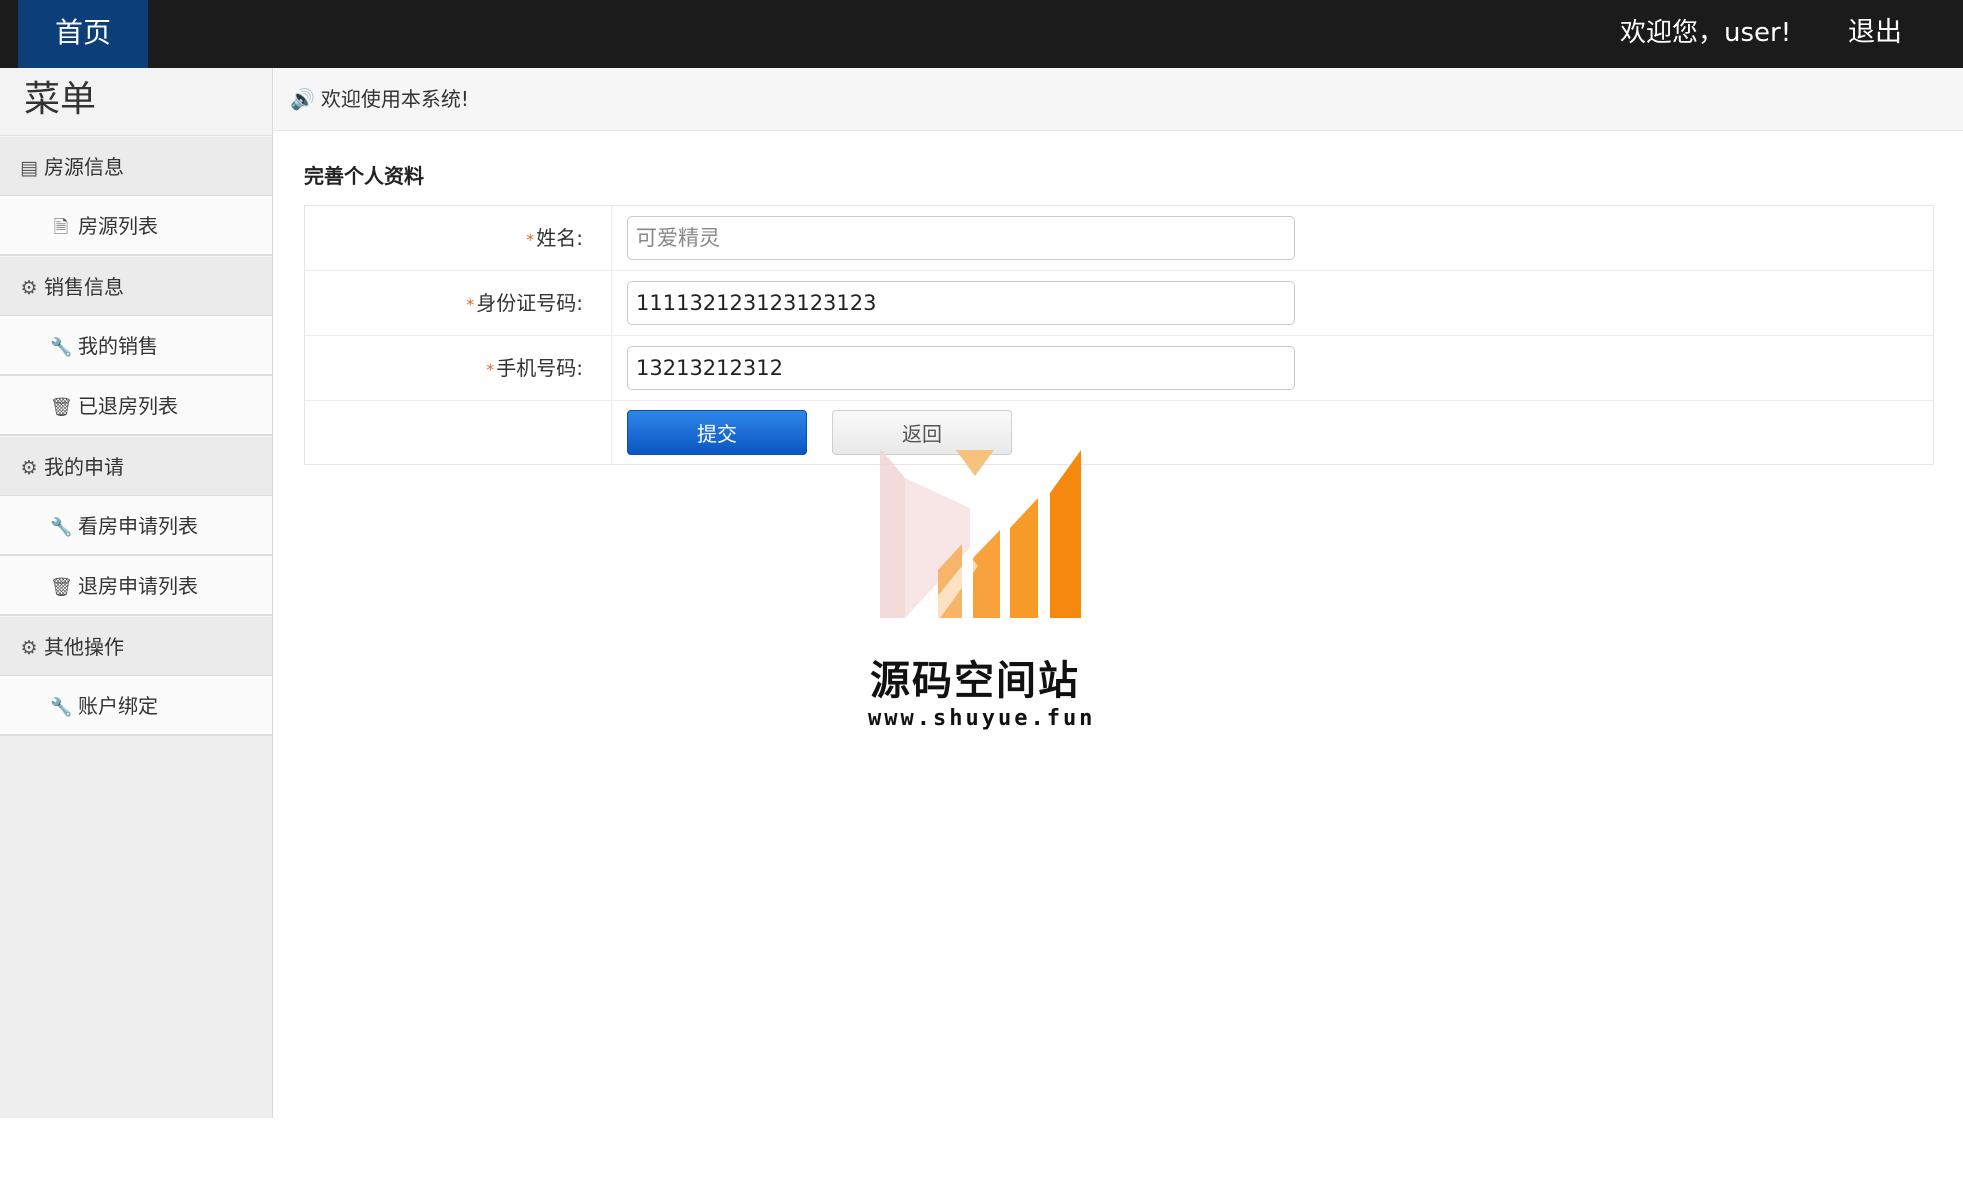 The height and width of the screenshot is (1183, 1963). What do you see at coordinates (982, 718) in the screenshot?
I see `watermark-url: www.shuyue.fun` at bounding box center [982, 718].